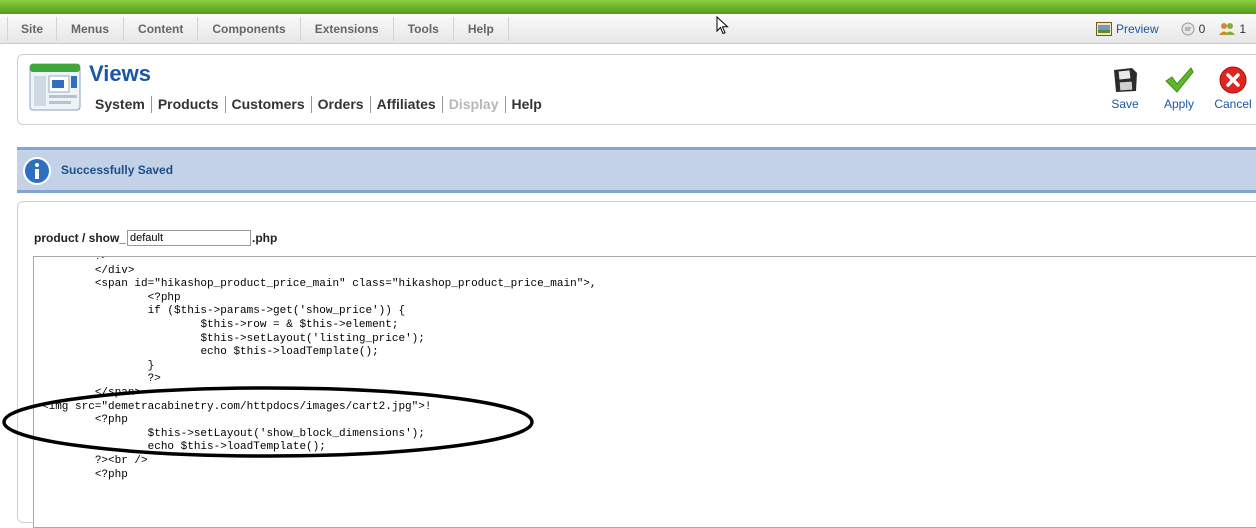 This screenshot has height=528, width=1256. I want to click on users-counter: 1, so click(1232, 29).